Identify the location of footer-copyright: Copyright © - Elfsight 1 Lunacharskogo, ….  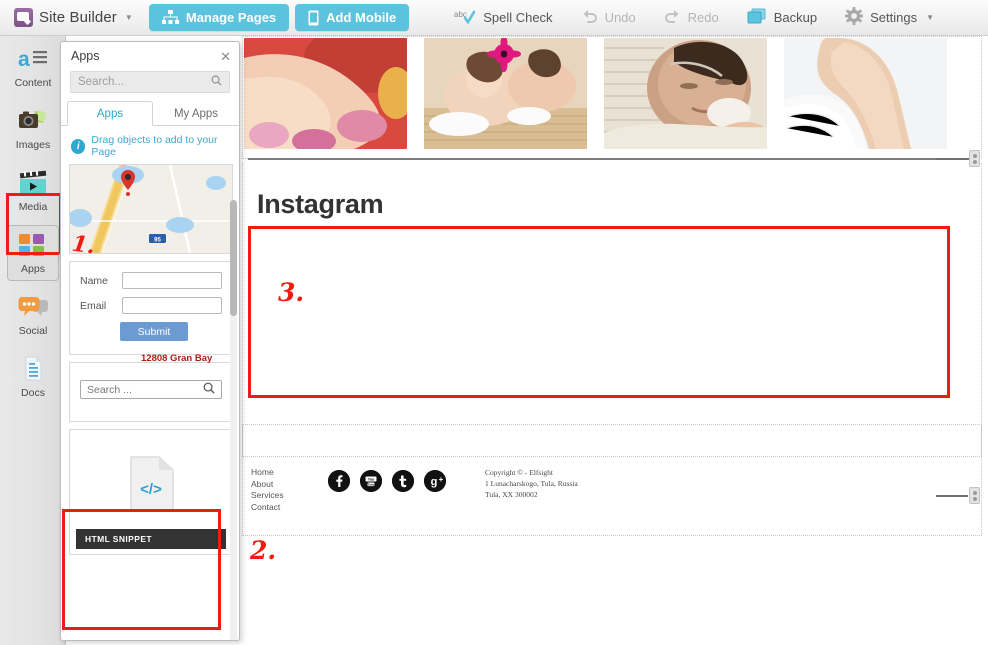
(531, 483).